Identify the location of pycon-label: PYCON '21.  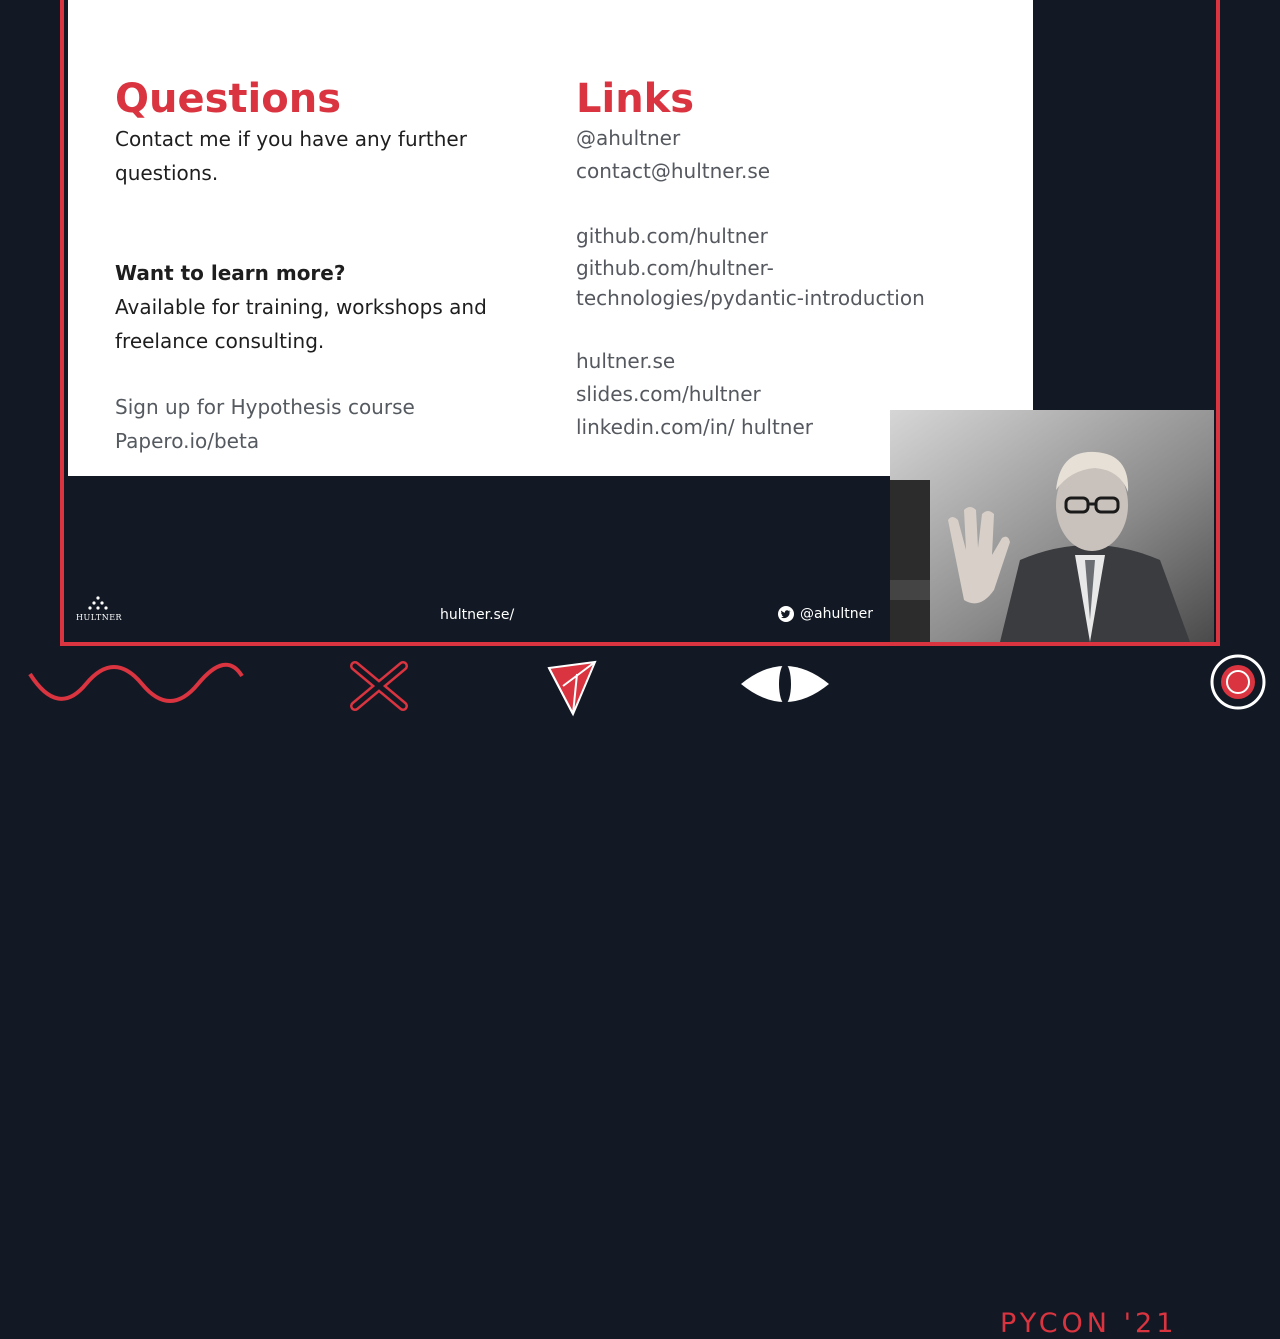
(1089, 1323).